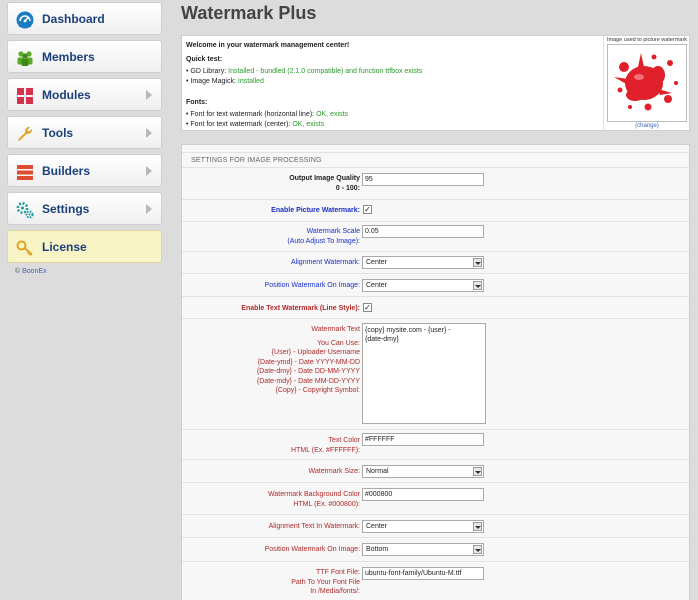 The width and height of the screenshot is (698, 600). What do you see at coordinates (25, 133) in the screenshot?
I see `wrench-icon` at bounding box center [25, 133].